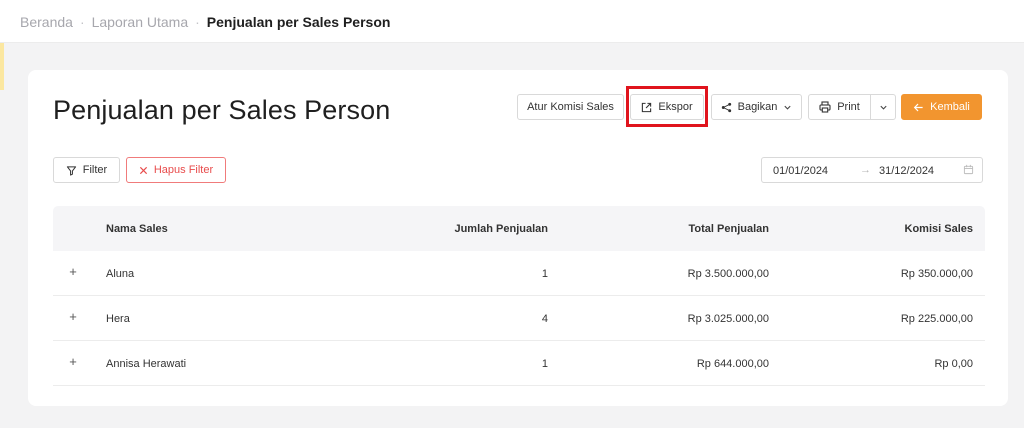  What do you see at coordinates (950, 107) in the screenshot?
I see `kembali-label: Kembali` at bounding box center [950, 107].